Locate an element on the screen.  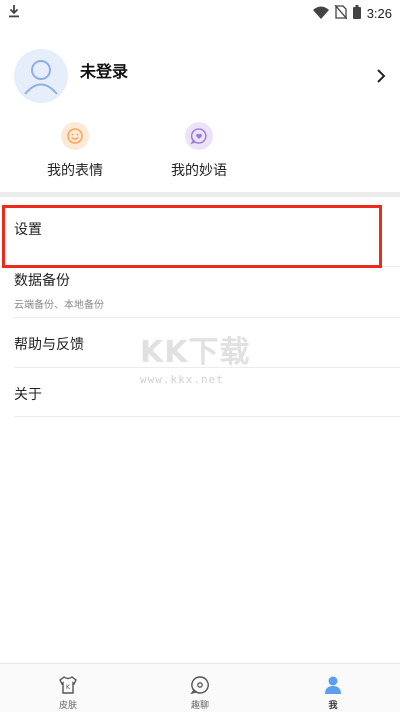
status-bar: 3:26 is located at coordinates (200, 13).